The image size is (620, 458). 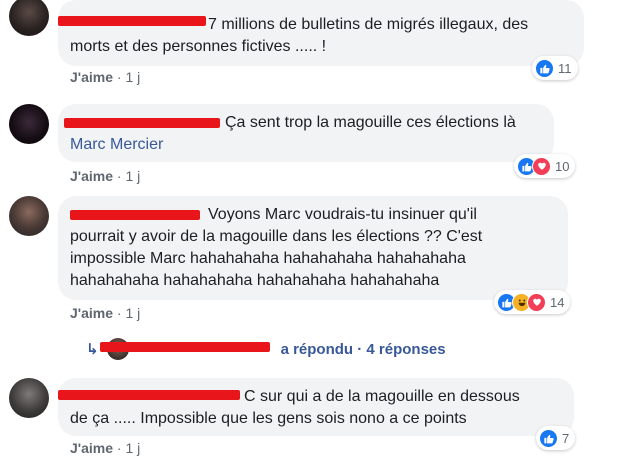 What do you see at coordinates (185, 347) in the screenshot?
I see `redacted-reply-author` at bounding box center [185, 347].